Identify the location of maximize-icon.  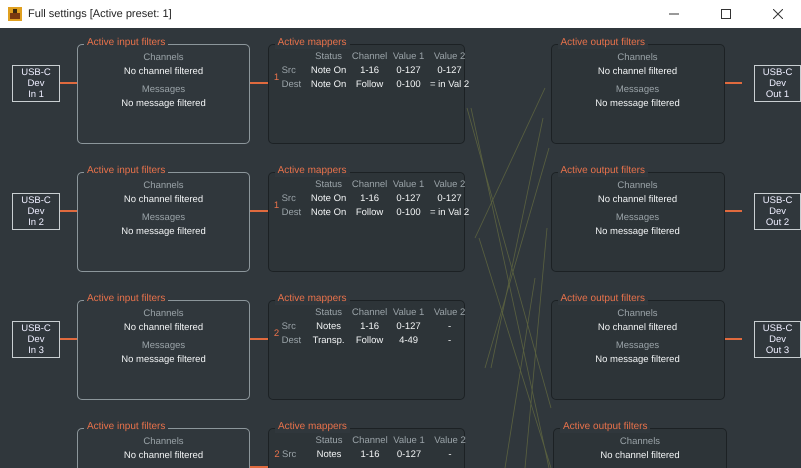
(726, 14).